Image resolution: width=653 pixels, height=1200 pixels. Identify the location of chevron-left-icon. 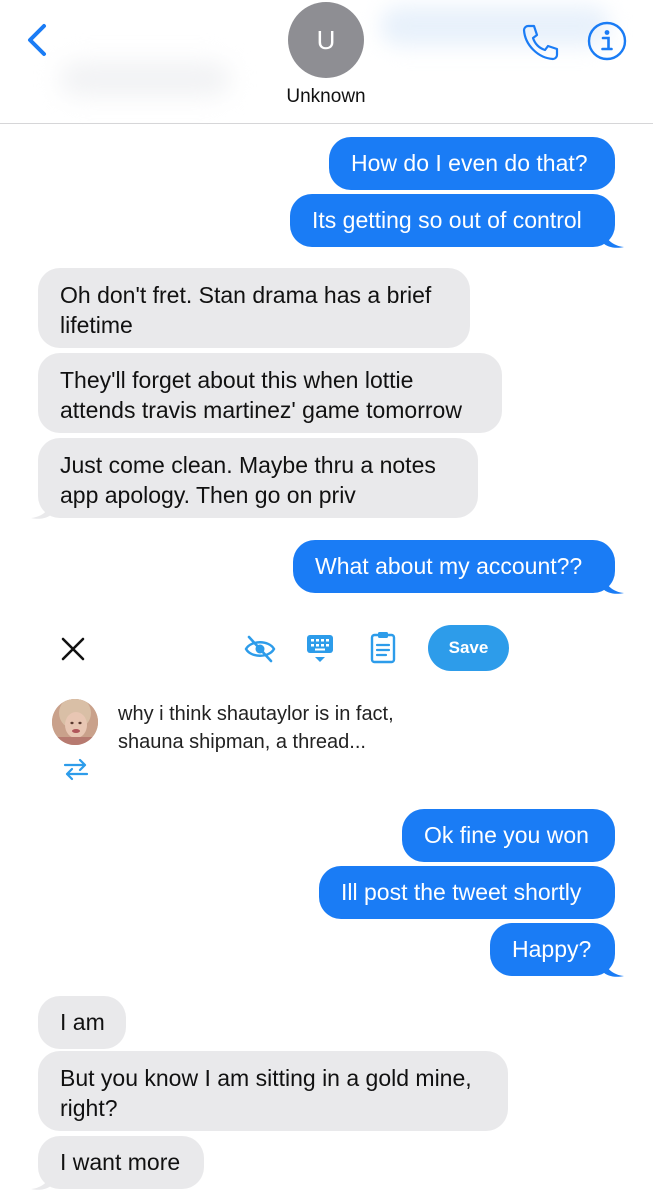
(37, 40).